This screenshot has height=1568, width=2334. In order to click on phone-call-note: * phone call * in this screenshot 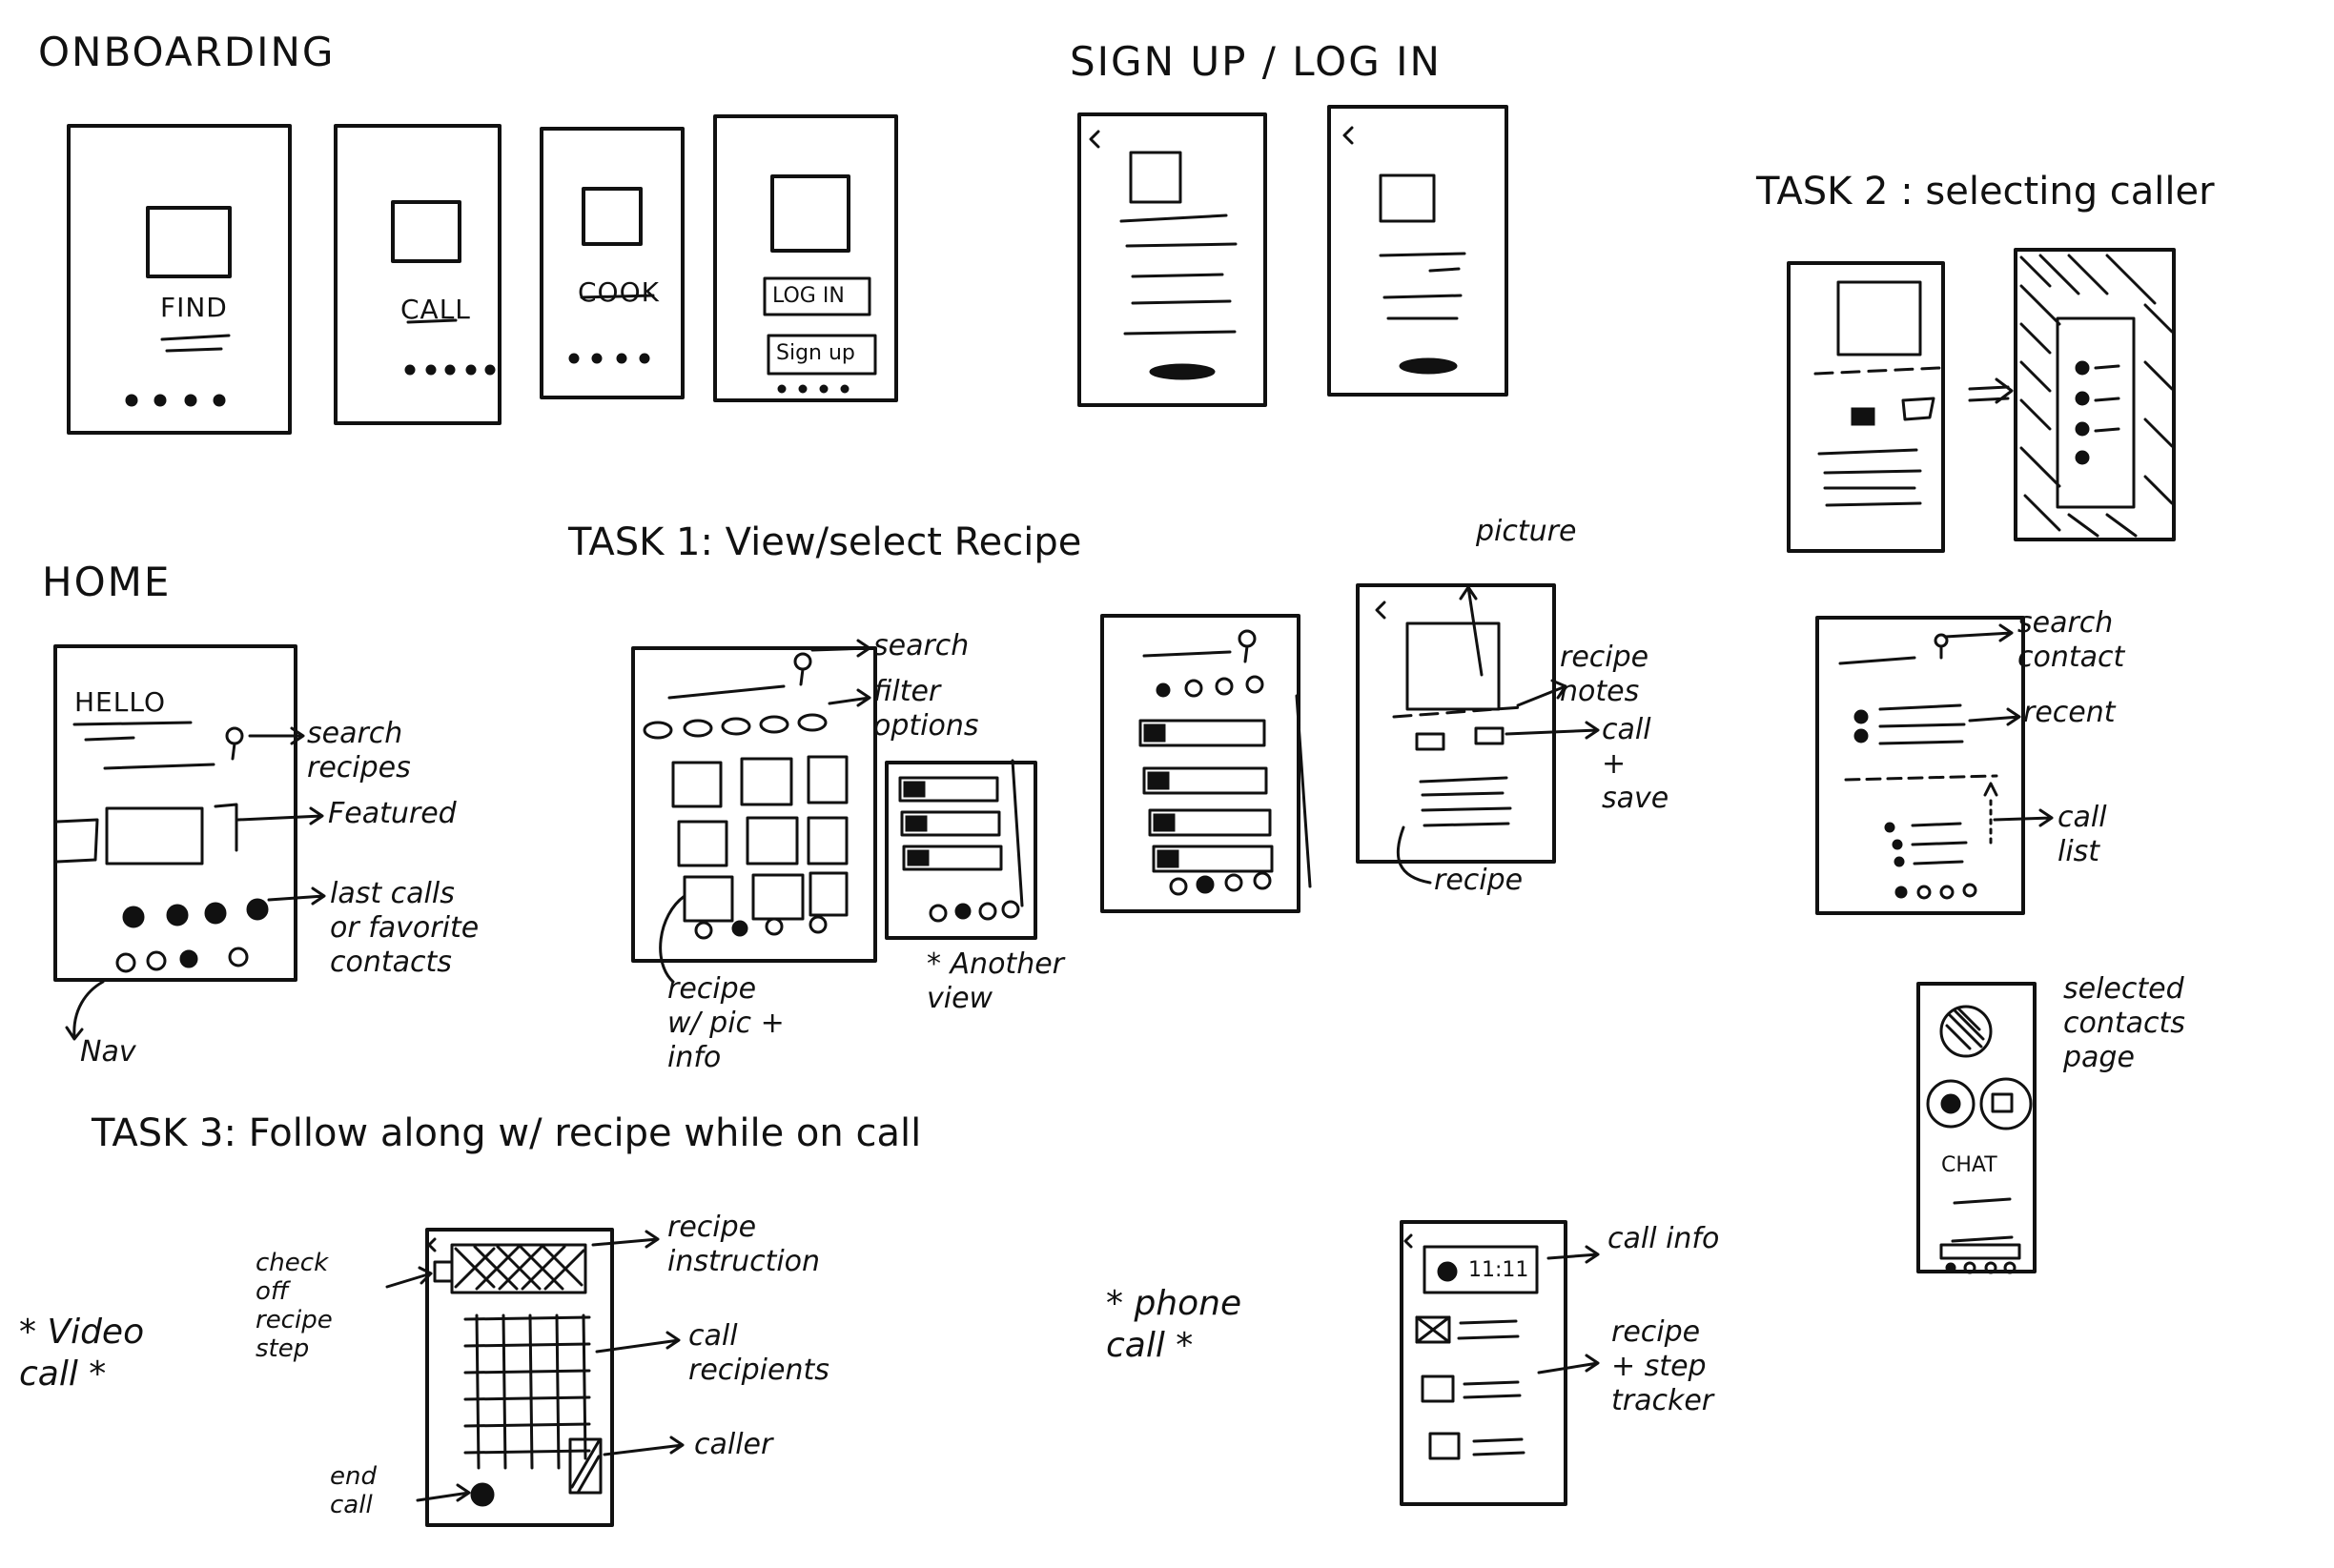, I will do `click(1174, 1324)`.